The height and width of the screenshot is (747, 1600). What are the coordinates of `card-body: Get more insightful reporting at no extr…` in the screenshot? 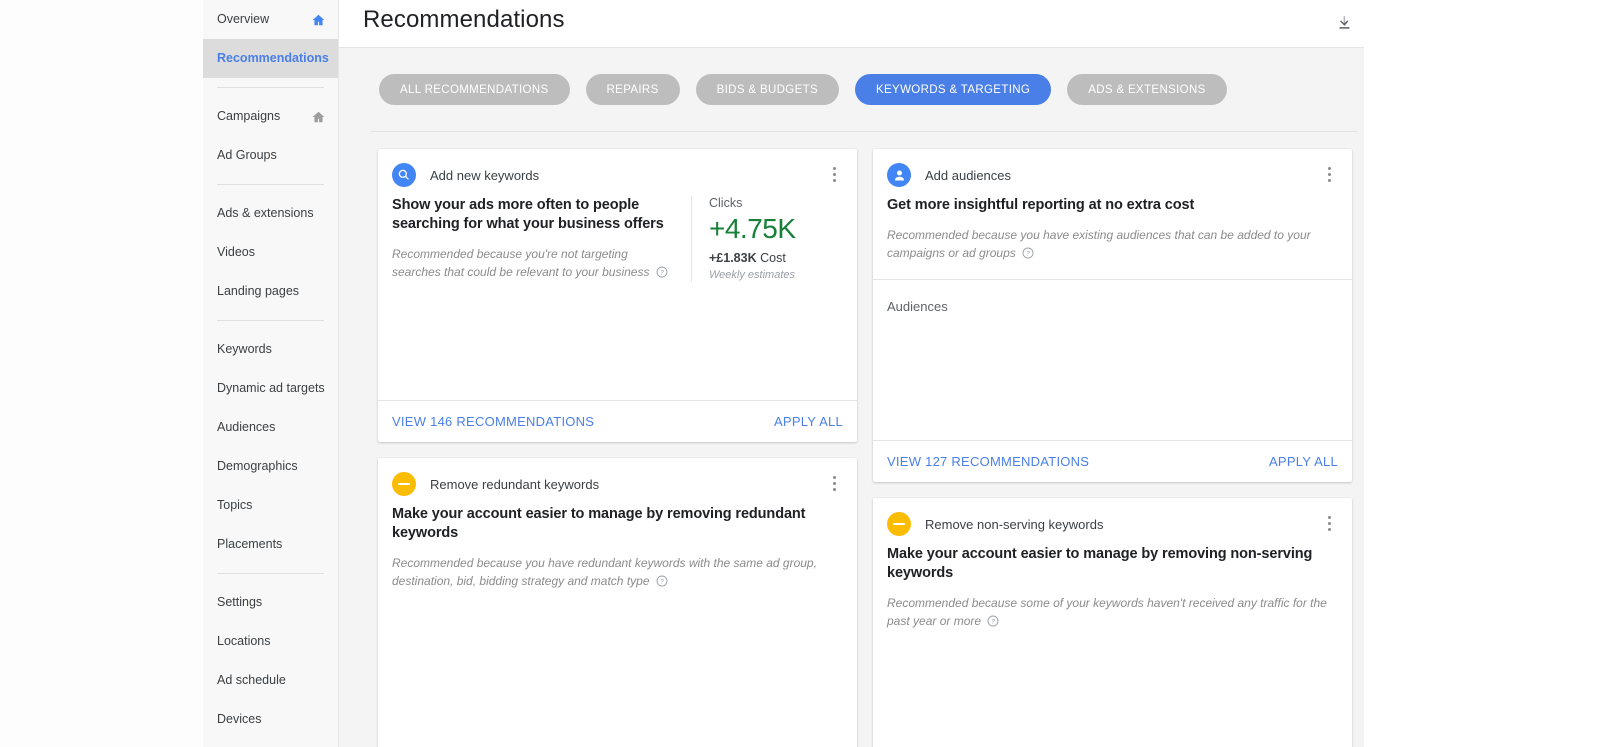 It's located at (1112, 225).